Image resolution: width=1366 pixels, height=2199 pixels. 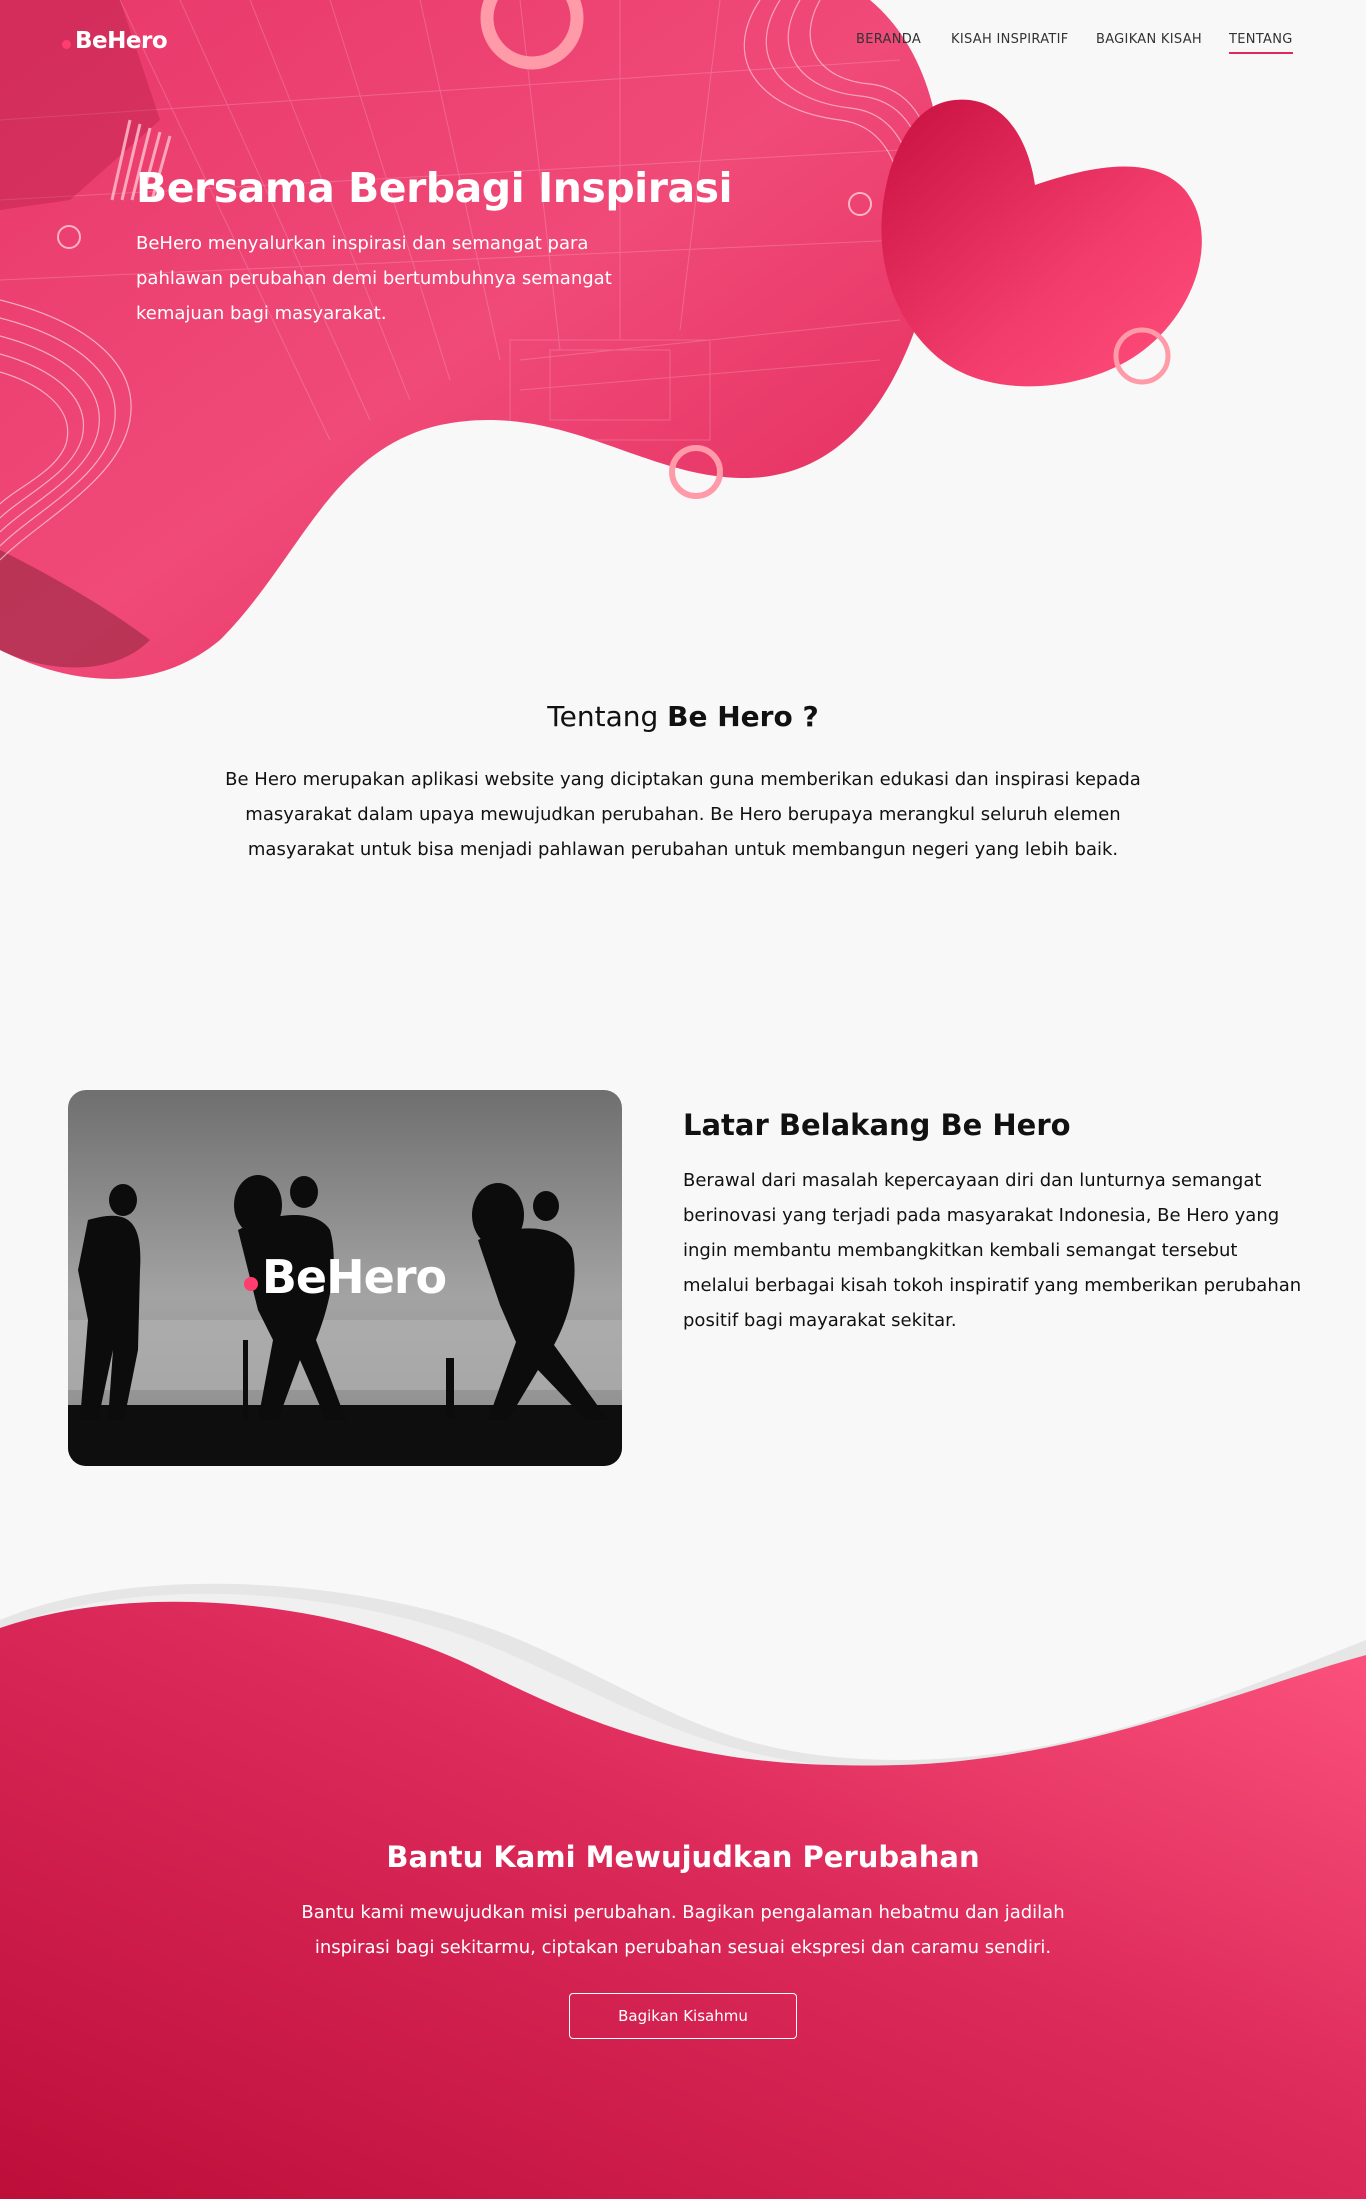 What do you see at coordinates (683, 1857) in the screenshot?
I see `cta-title: Bantu Kami Mewujudkan Perubahan` at bounding box center [683, 1857].